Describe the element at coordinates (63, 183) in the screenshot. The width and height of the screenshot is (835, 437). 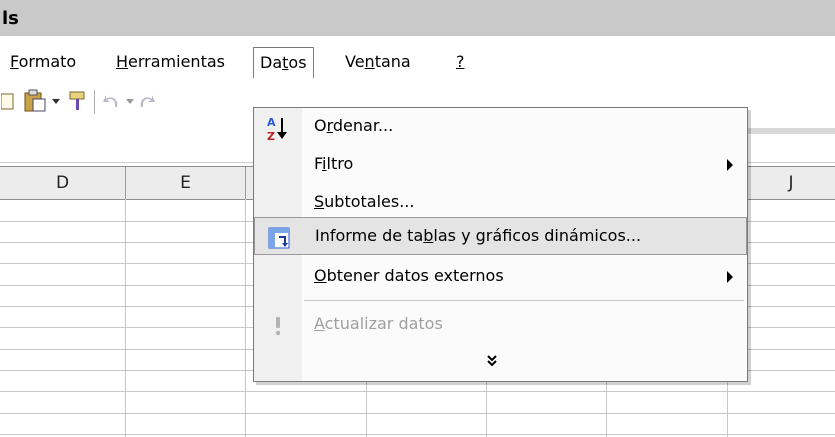
I see `column-header-d: D` at that location.